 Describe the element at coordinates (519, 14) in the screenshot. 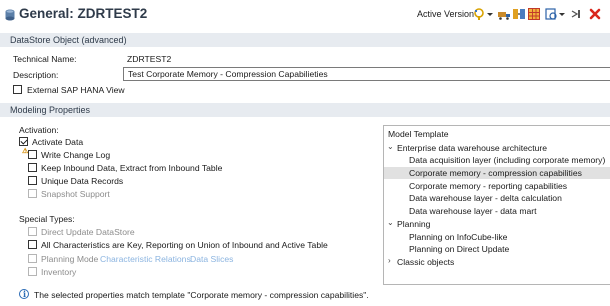

I see `mapping-icon` at that location.